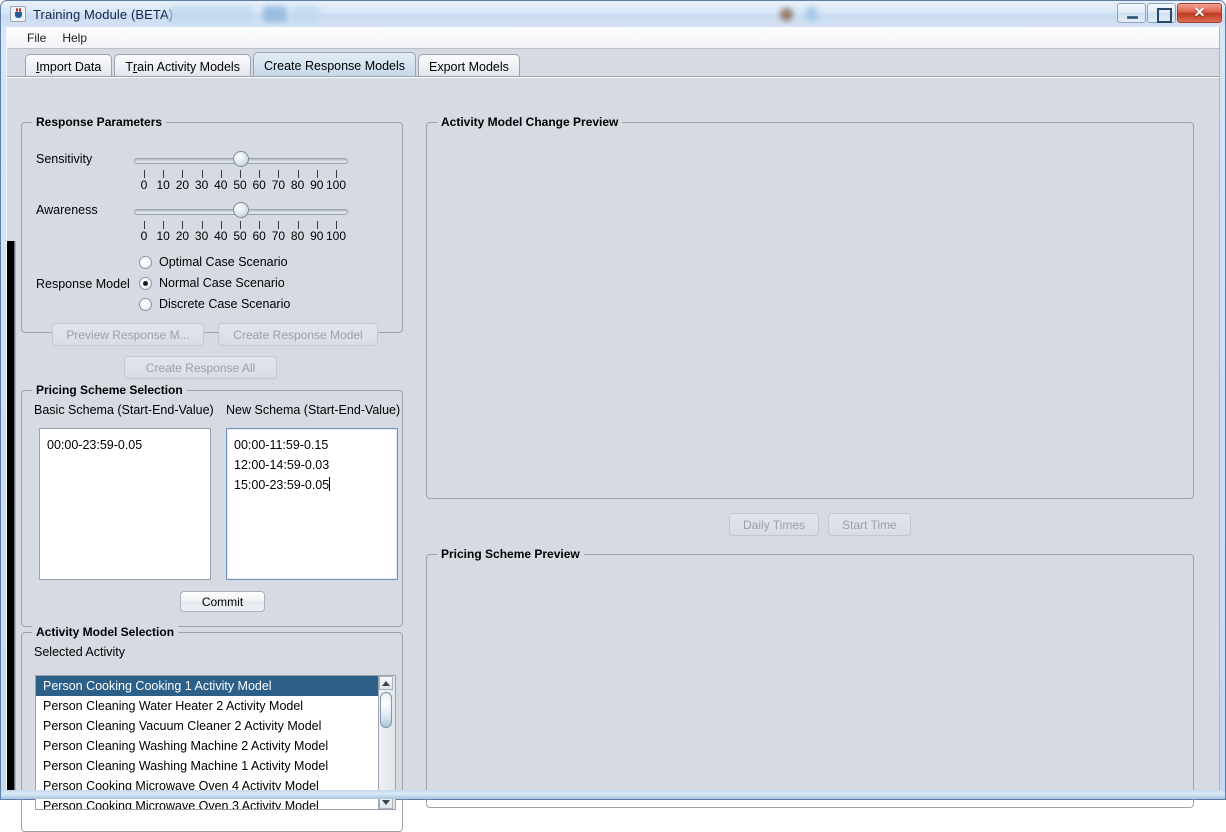  I want to click on tab-create-response-models-label: Create Response Models, so click(334, 65).